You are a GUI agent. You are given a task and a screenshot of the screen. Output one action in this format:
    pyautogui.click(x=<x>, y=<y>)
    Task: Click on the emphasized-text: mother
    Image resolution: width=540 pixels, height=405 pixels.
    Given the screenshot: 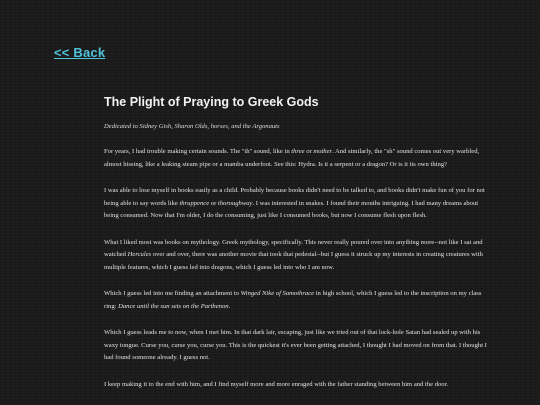 What is the action you would take?
    pyautogui.click(x=323, y=151)
    